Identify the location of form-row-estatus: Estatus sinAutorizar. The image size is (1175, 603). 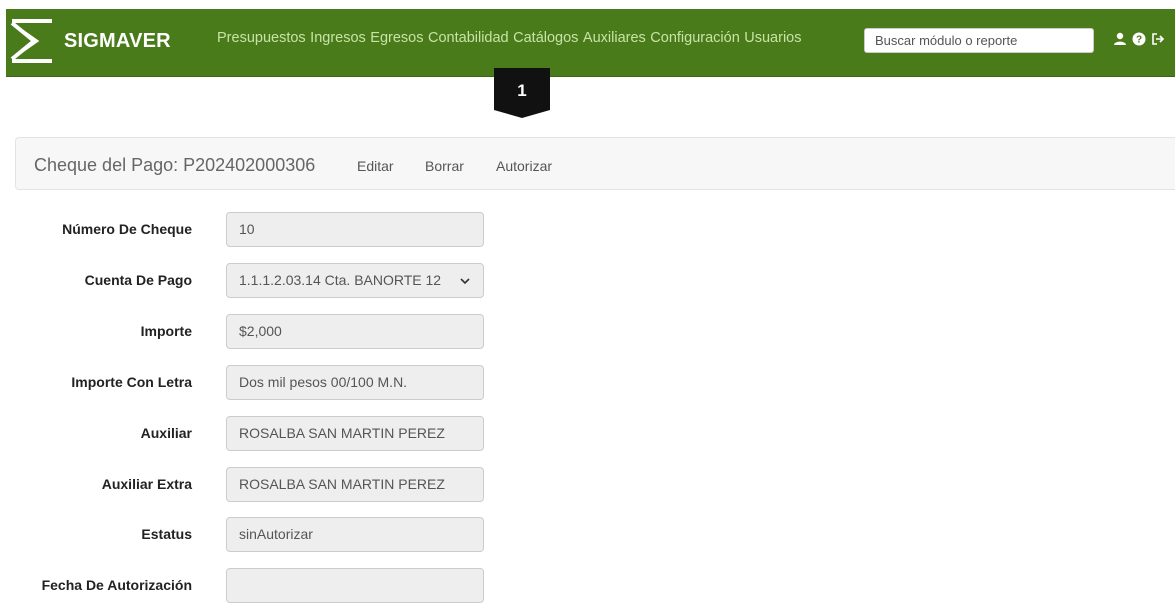
(300, 534).